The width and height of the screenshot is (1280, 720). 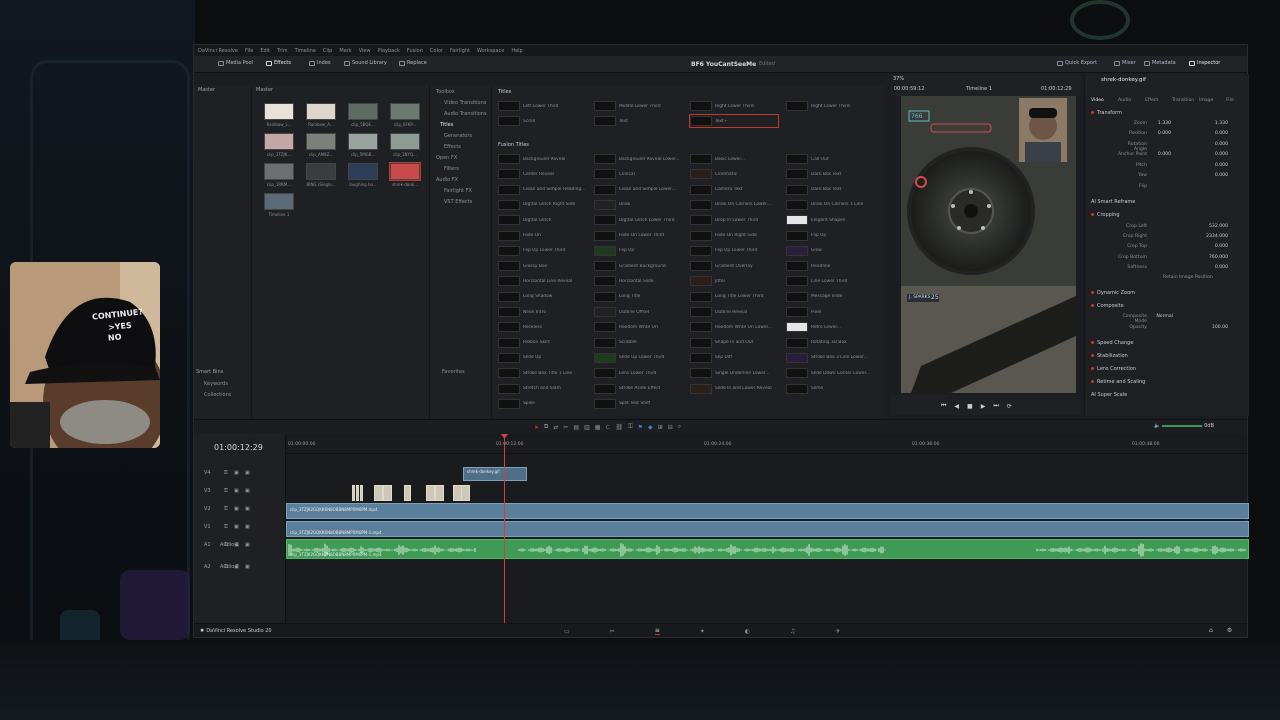 I want to click on menu-item: DaVinci Resolve, so click(x=218, y=51).